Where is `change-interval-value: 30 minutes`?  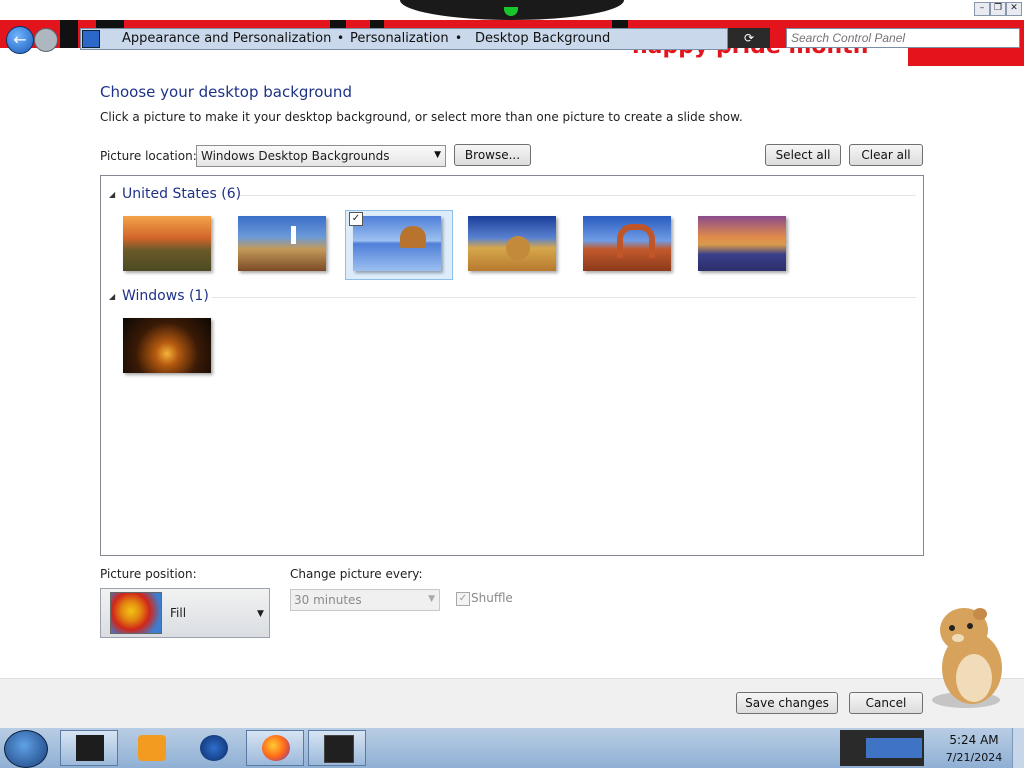
change-interval-value: 30 minutes is located at coordinates (328, 600).